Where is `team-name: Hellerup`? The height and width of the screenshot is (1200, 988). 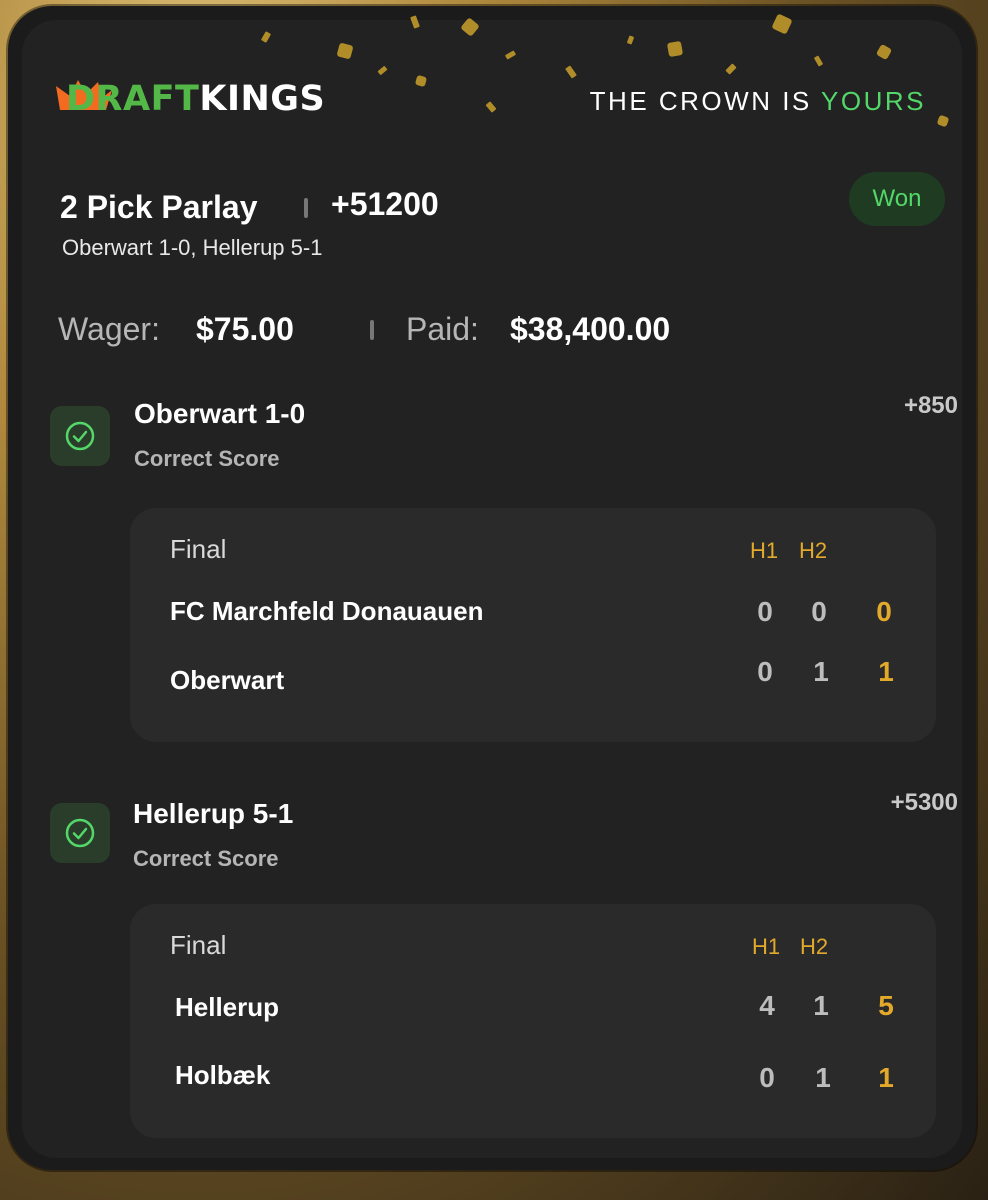 team-name: Hellerup is located at coordinates (227, 1007).